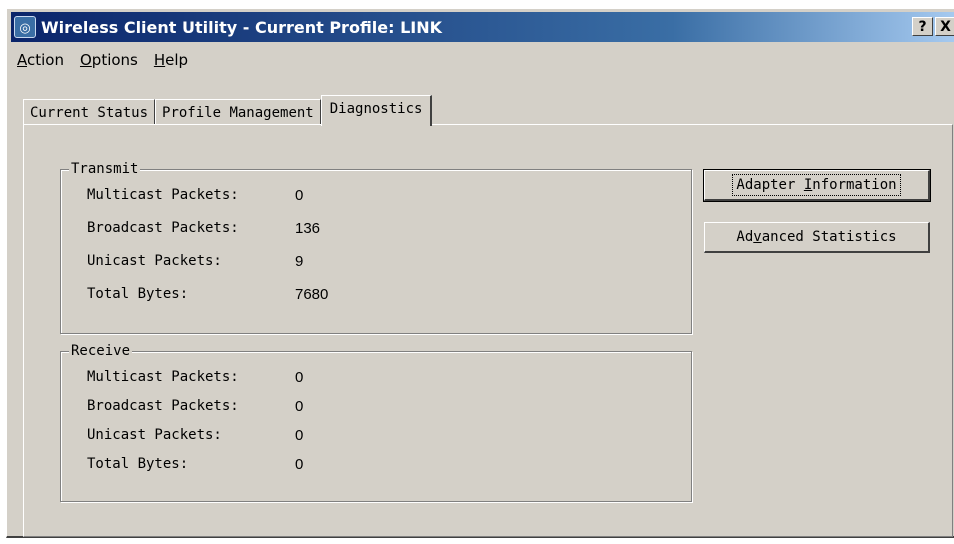 This screenshot has width=954, height=544. I want to click on receive-broadcast-row: Broadcast Packets: 0, so click(195, 406).